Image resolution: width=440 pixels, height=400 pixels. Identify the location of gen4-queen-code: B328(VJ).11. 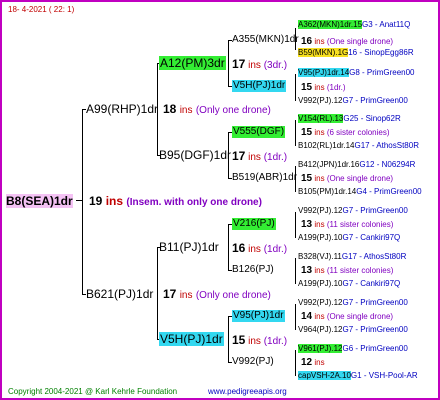
(320, 256).